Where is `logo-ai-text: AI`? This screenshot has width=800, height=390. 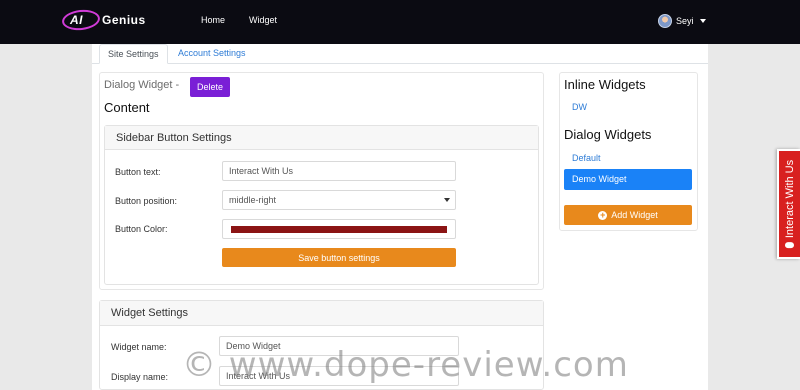 logo-ai-text: AI is located at coordinates (76, 20).